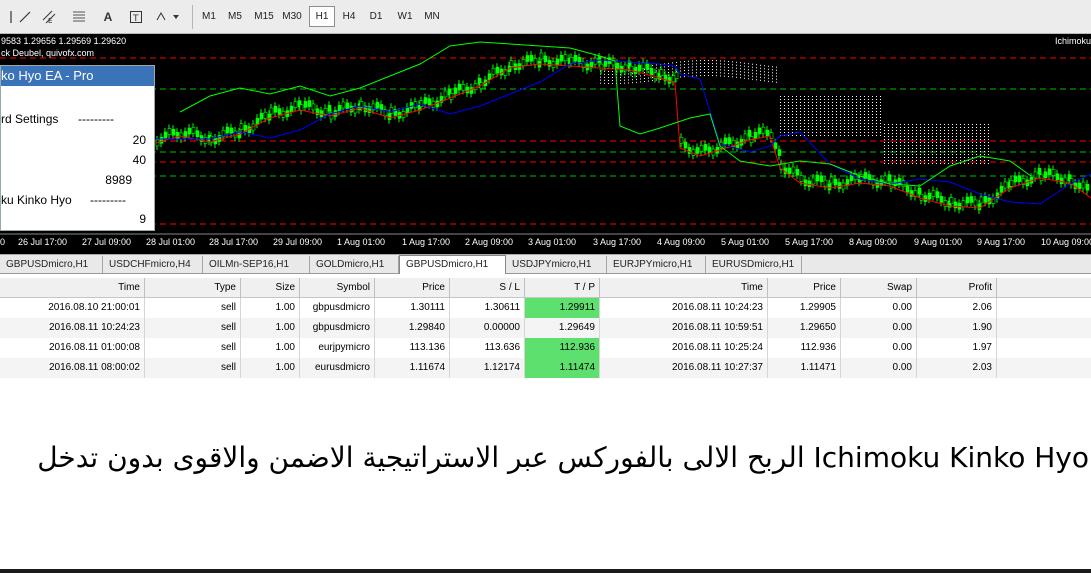 The width and height of the screenshot is (1091, 573). What do you see at coordinates (264, 16) in the screenshot?
I see `timeframe-m15-button: M15` at bounding box center [264, 16].